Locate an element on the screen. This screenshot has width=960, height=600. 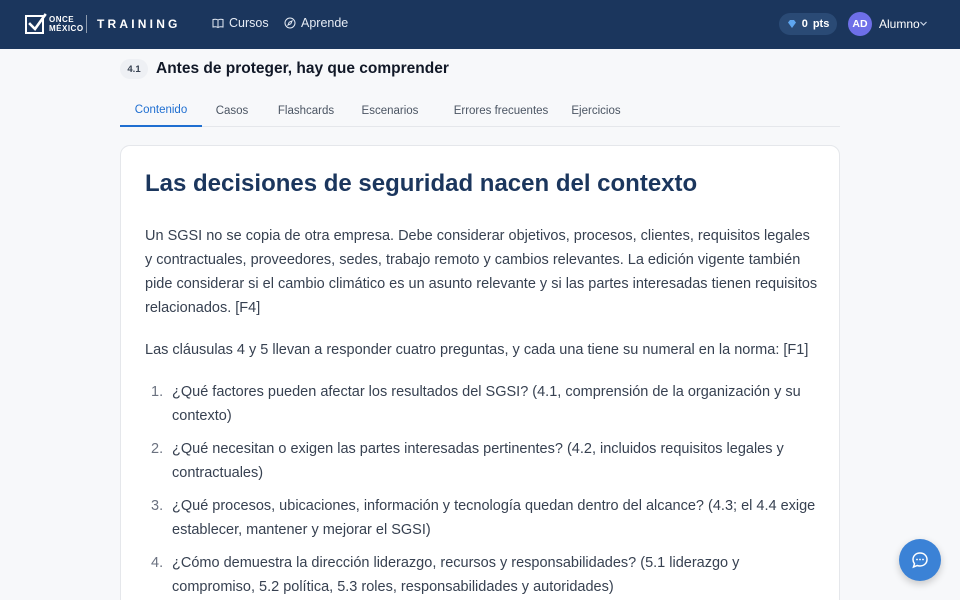
list-item-number: 1. is located at coordinates (157, 392).